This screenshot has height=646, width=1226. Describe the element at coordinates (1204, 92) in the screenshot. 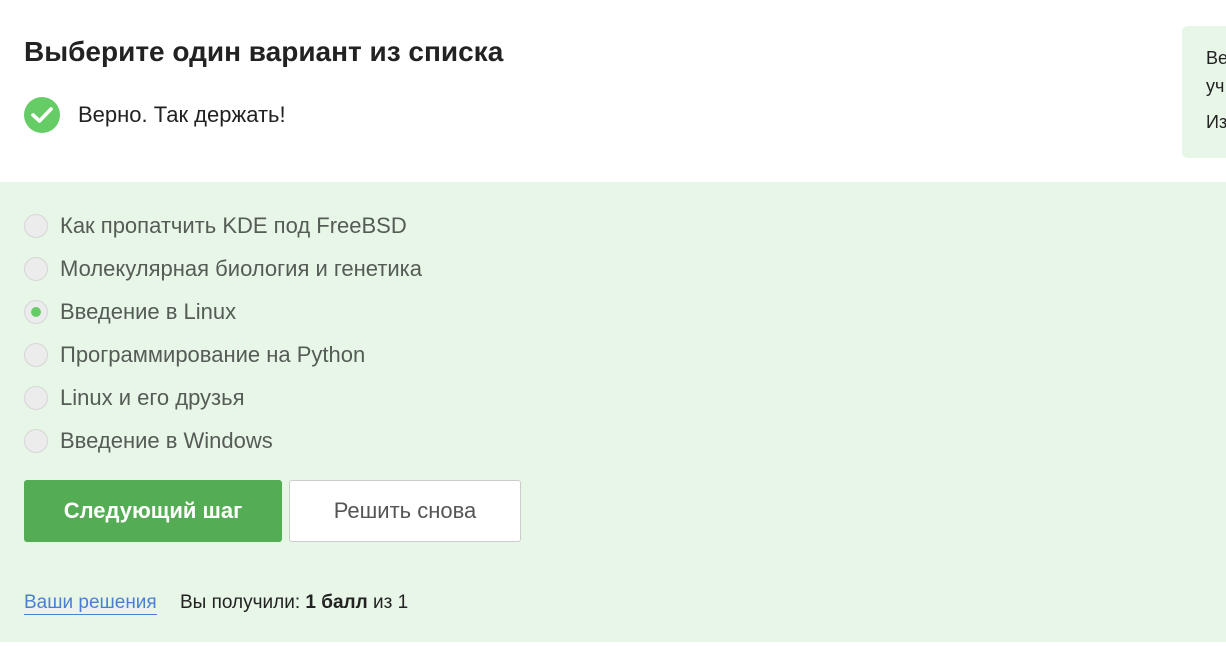

I see `side-panel: Ве уч Из` at that location.